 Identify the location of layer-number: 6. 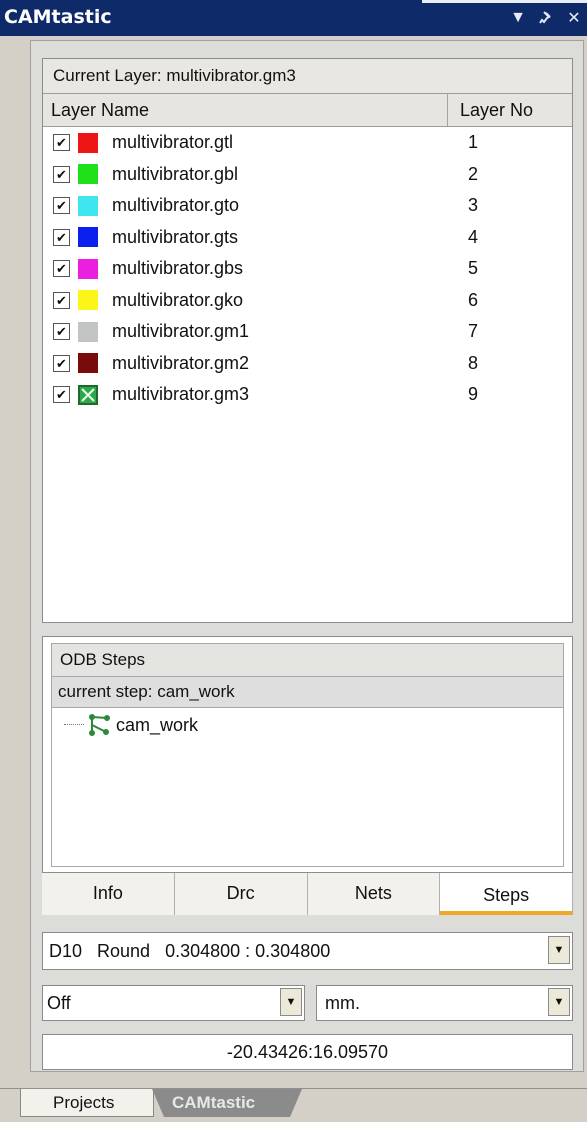
(473, 299).